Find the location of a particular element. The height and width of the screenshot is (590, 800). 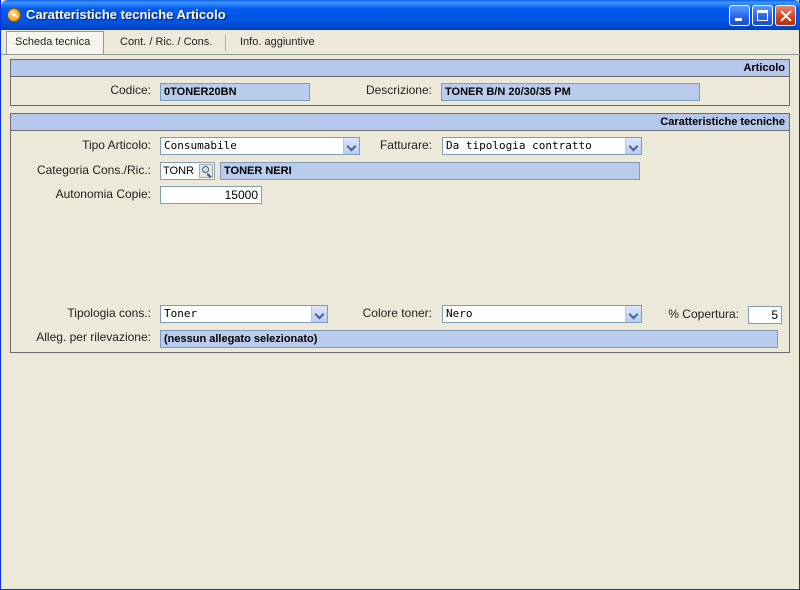

alleg-field: (nessun allegato selezionato) is located at coordinates (469, 339).